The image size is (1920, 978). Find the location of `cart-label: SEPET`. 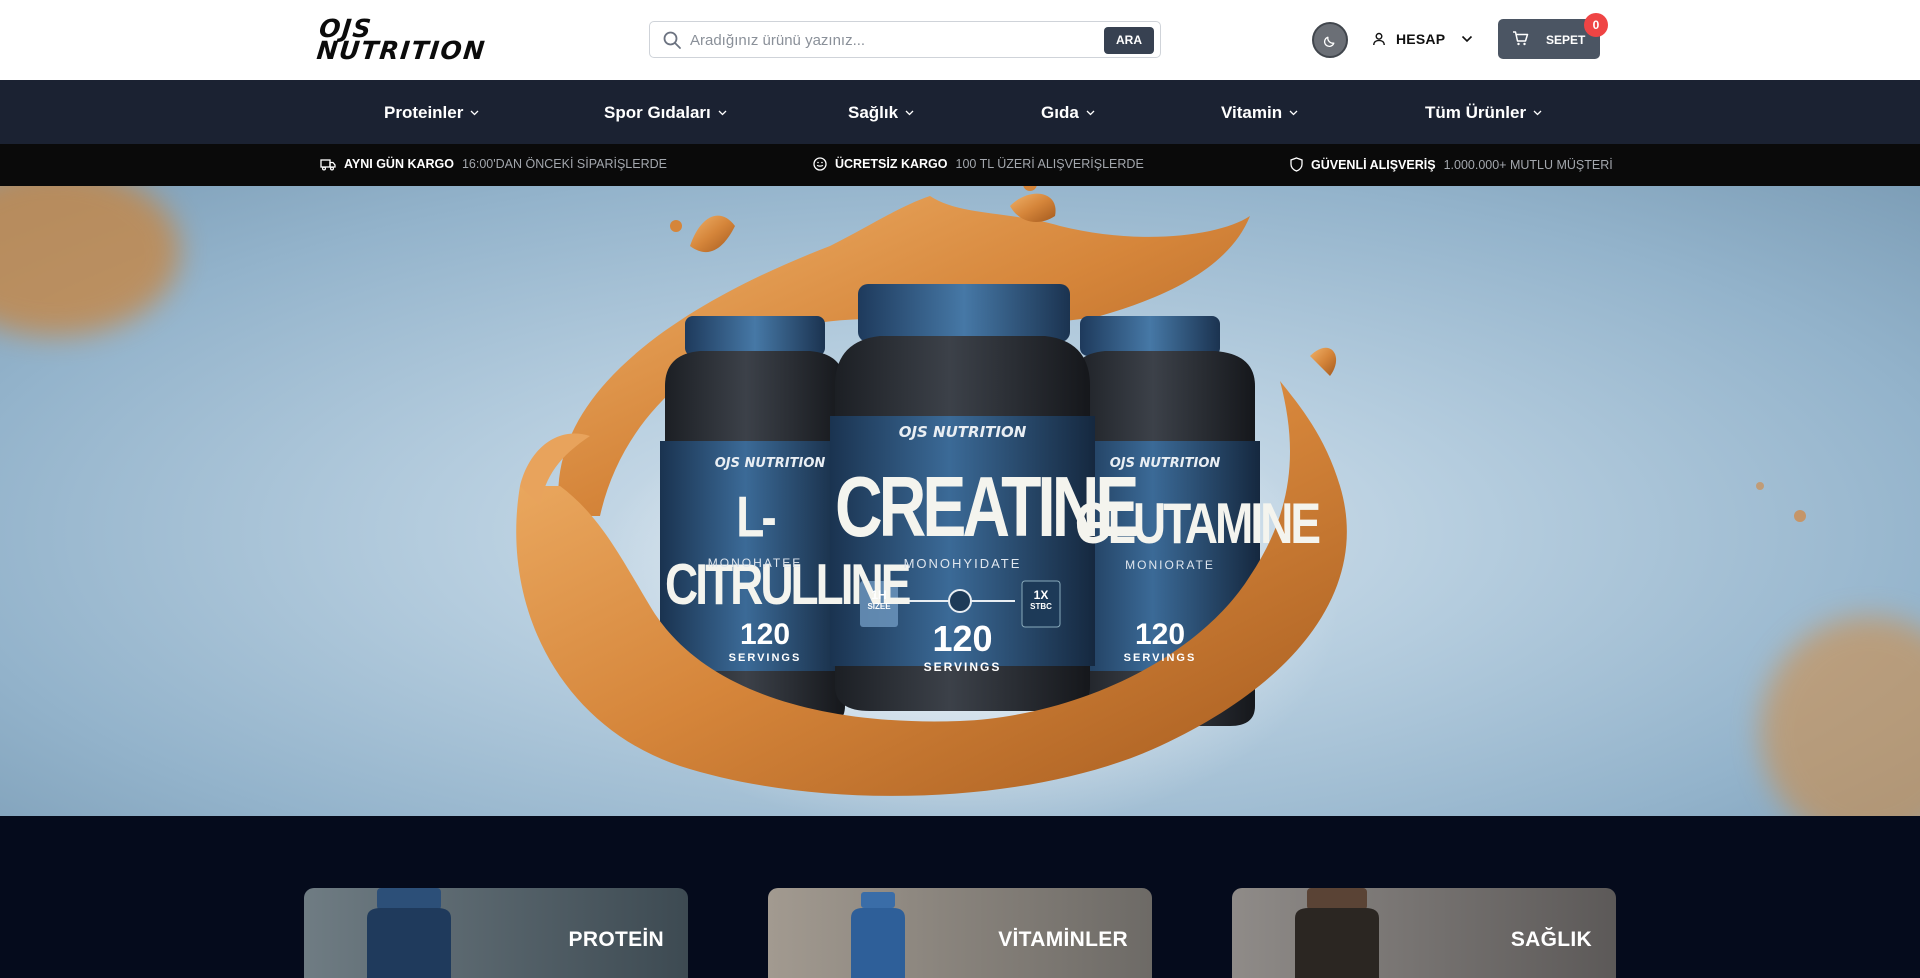

cart-label: SEPET is located at coordinates (1566, 40).